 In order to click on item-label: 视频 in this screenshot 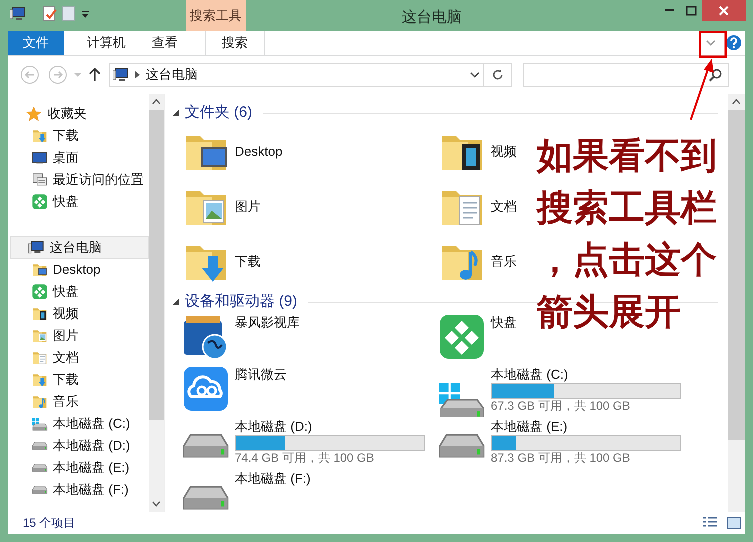, I will do `click(504, 152)`.